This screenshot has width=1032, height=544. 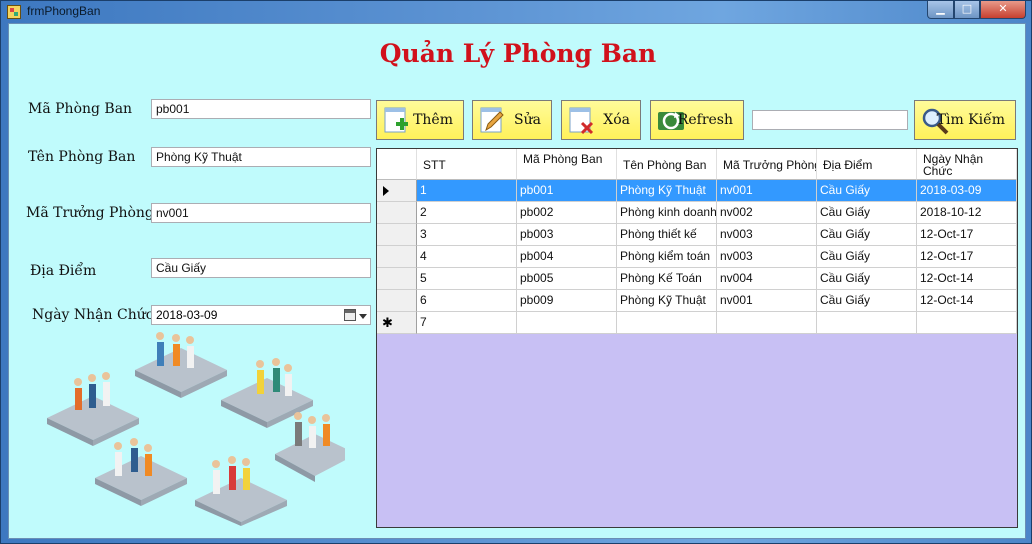 What do you see at coordinates (967, 213) in the screenshot?
I see `cell-ngay-nhan-chuc: 2018-10-12` at bounding box center [967, 213].